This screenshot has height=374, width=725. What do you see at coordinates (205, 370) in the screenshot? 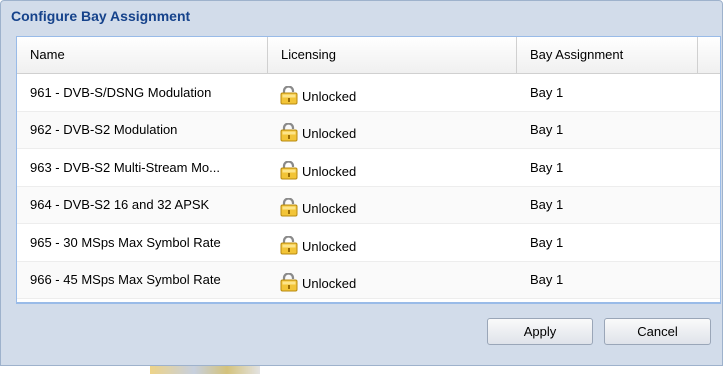
I see `background-window-fragment` at bounding box center [205, 370].